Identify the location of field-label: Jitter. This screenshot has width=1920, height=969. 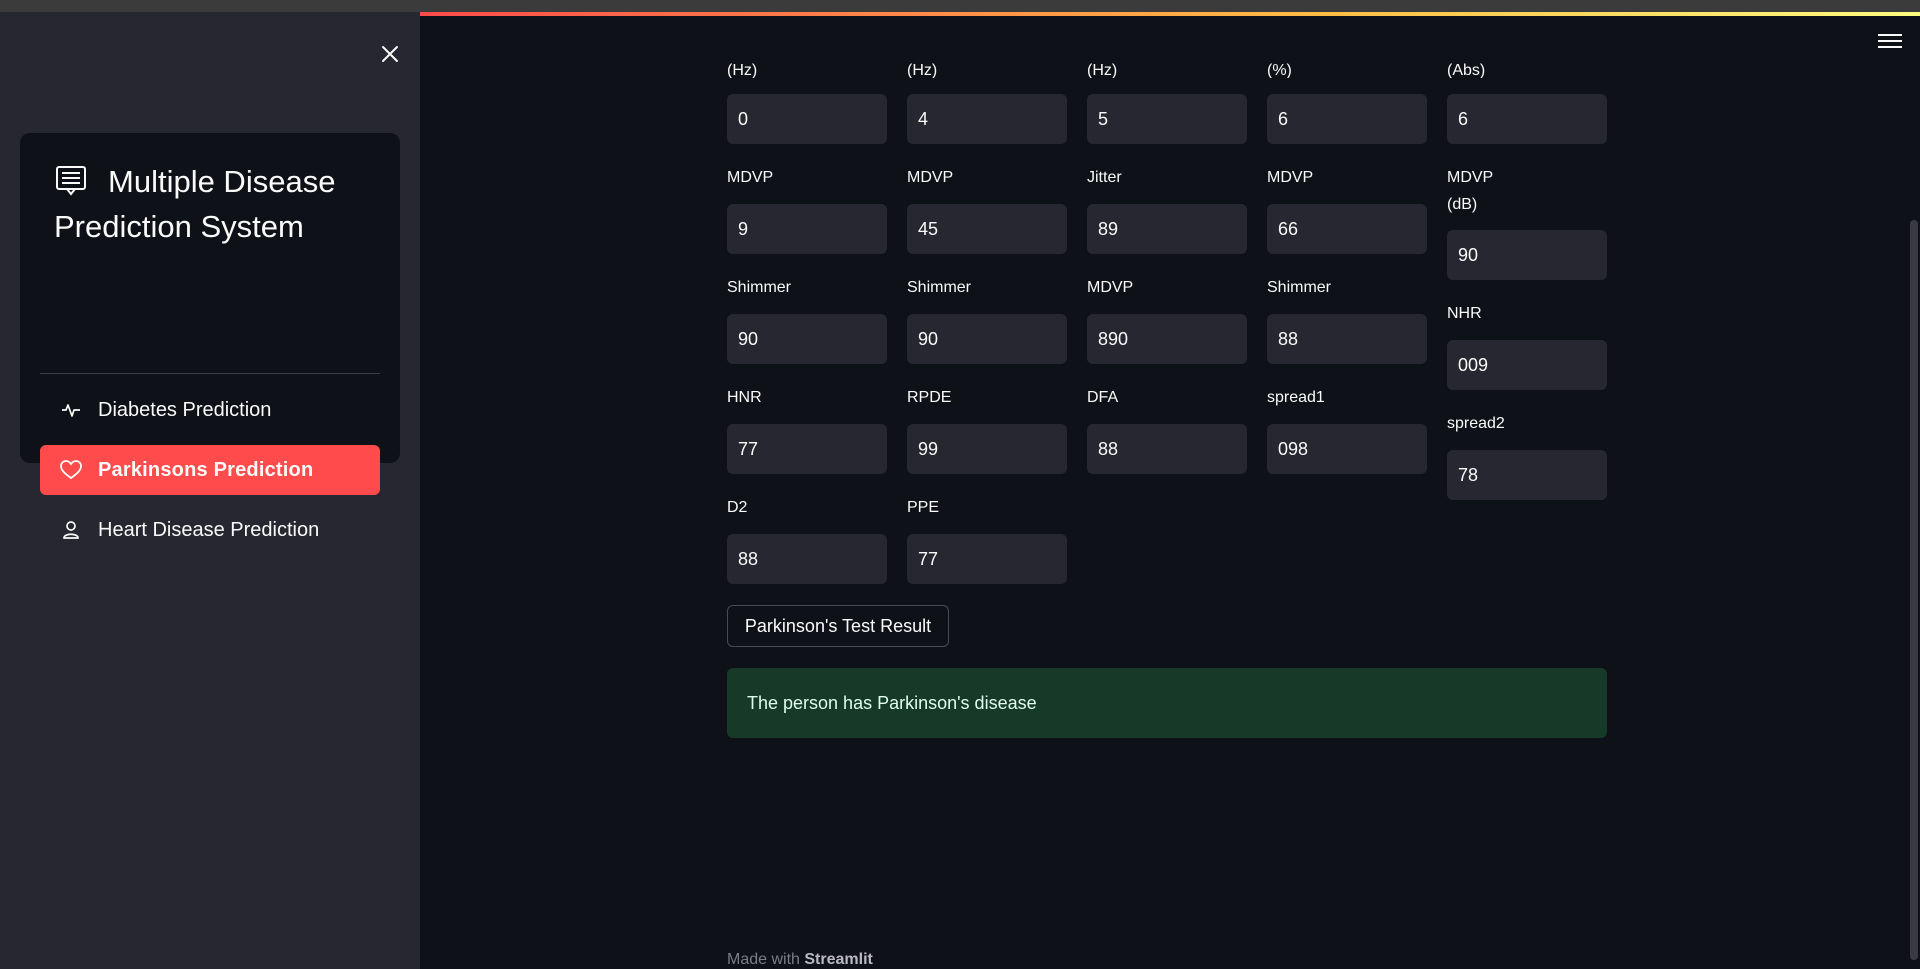
(1104, 177).